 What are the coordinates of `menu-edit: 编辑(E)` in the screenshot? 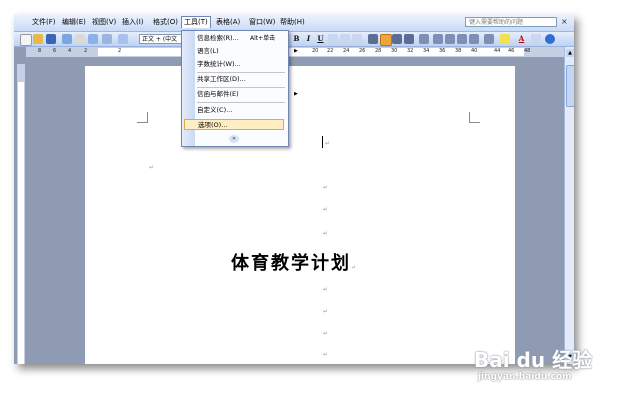 It's located at (74, 22).